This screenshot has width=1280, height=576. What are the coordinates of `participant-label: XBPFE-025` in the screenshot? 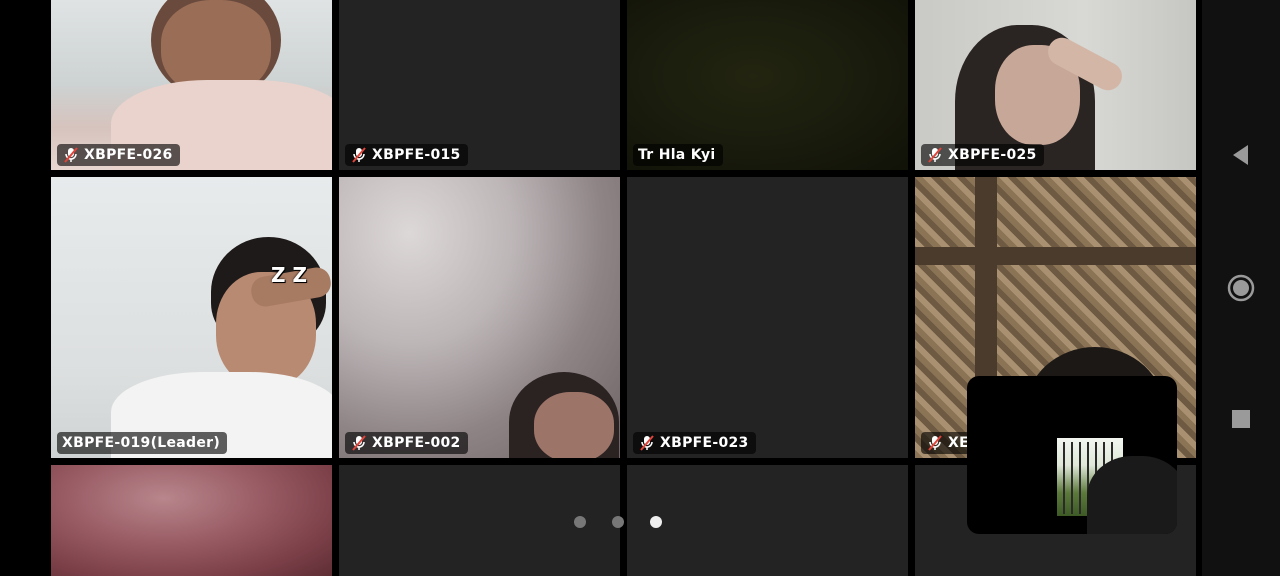 It's located at (982, 155).